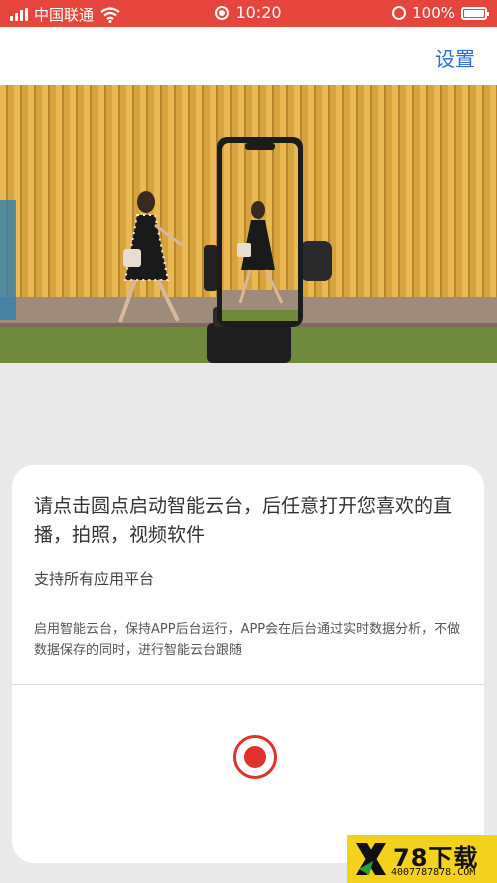  Describe the element at coordinates (243, 520) in the screenshot. I see `card-title: 请点击圆点启动智能云台，后任意打开您喜欢的直播，拍照，视频软件` at that location.